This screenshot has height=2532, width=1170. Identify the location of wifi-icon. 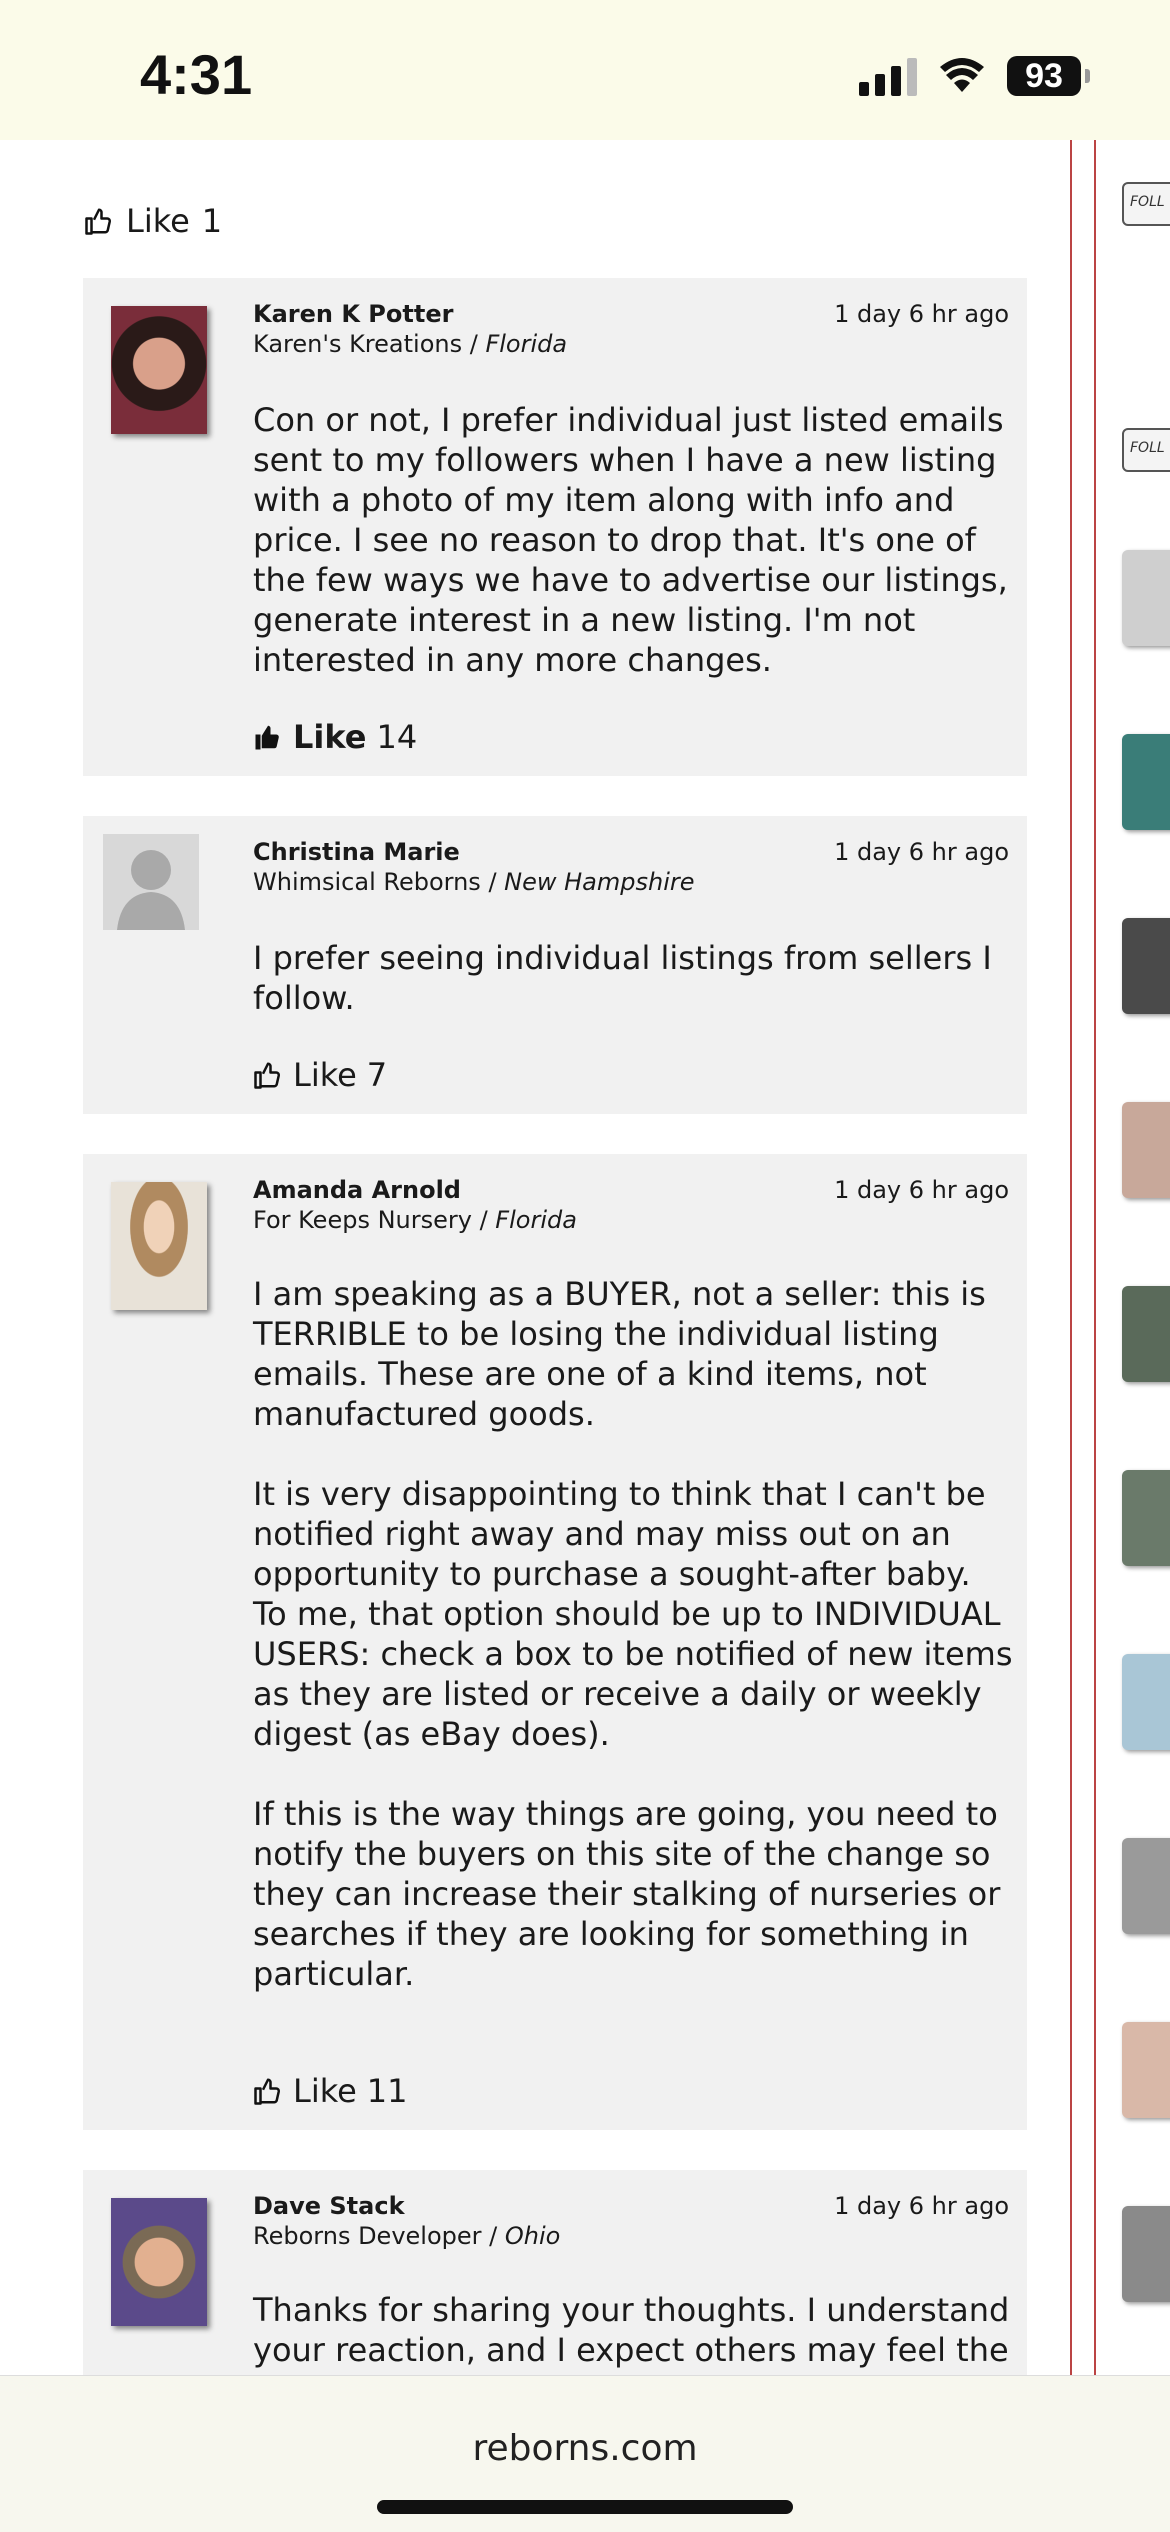
(962, 75).